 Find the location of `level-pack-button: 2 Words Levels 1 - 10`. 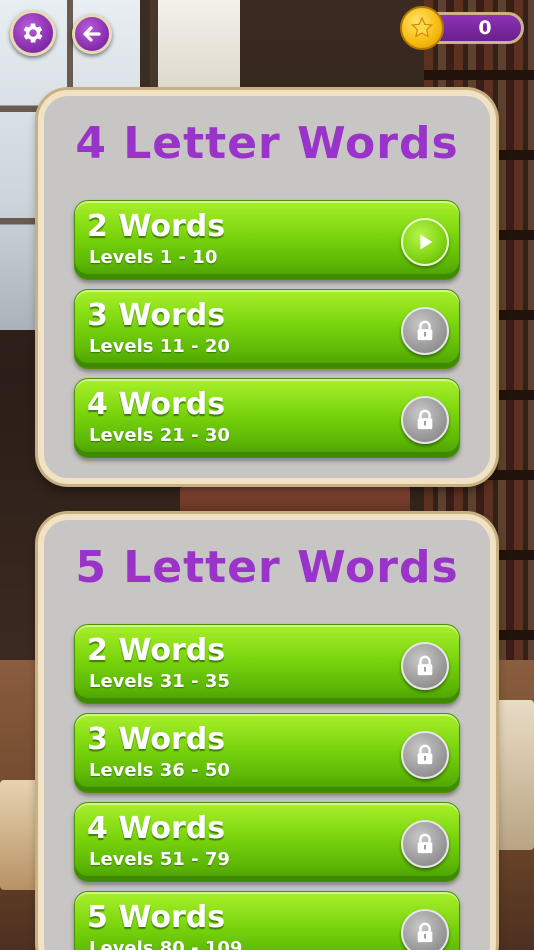

level-pack-button: 2 Words Levels 1 - 10 is located at coordinates (267, 240).